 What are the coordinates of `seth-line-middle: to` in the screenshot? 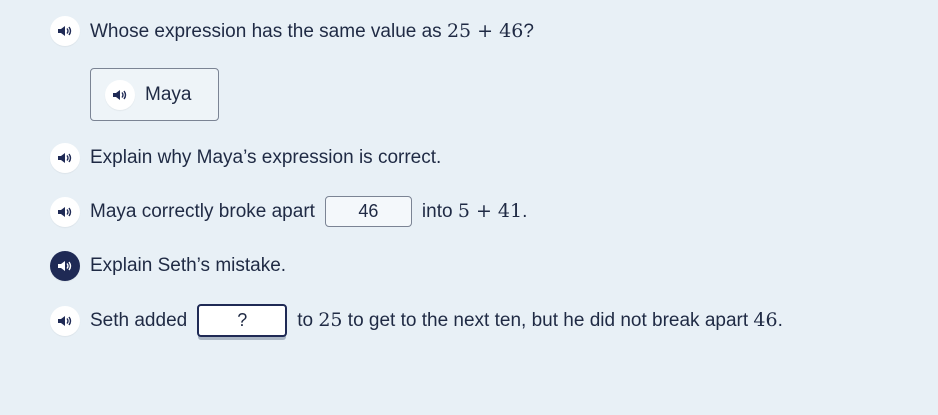 It's located at (308, 320).